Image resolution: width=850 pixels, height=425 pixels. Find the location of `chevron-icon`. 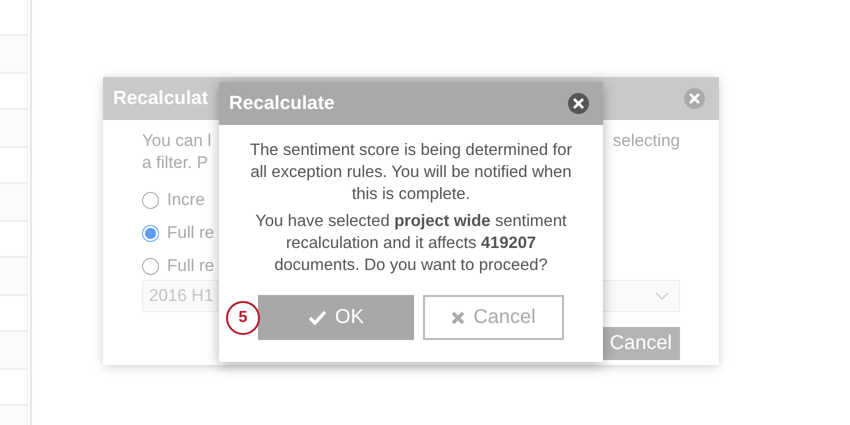

chevron-icon is located at coordinates (662, 296).